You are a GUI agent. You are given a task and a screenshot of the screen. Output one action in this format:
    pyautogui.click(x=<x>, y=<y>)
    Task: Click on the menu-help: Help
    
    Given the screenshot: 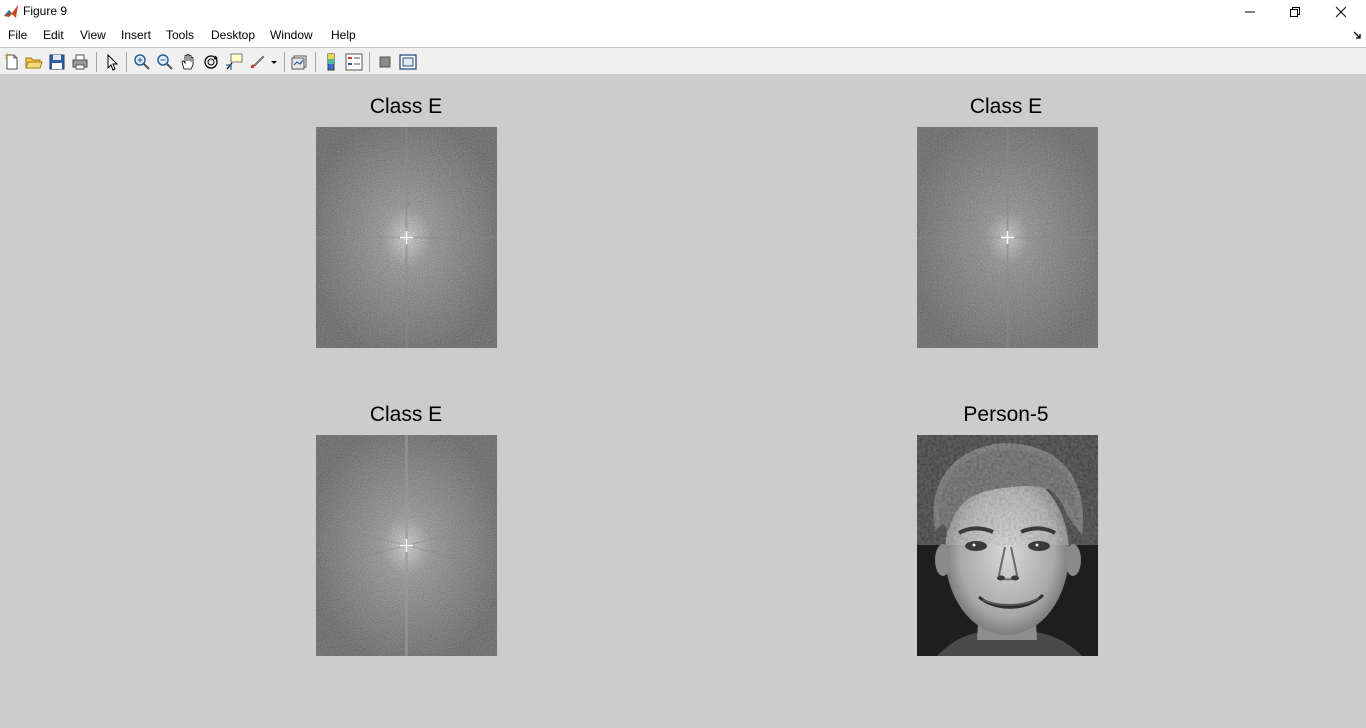 What is the action you would take?
    pyautogui.click(x=343, y=35)
    